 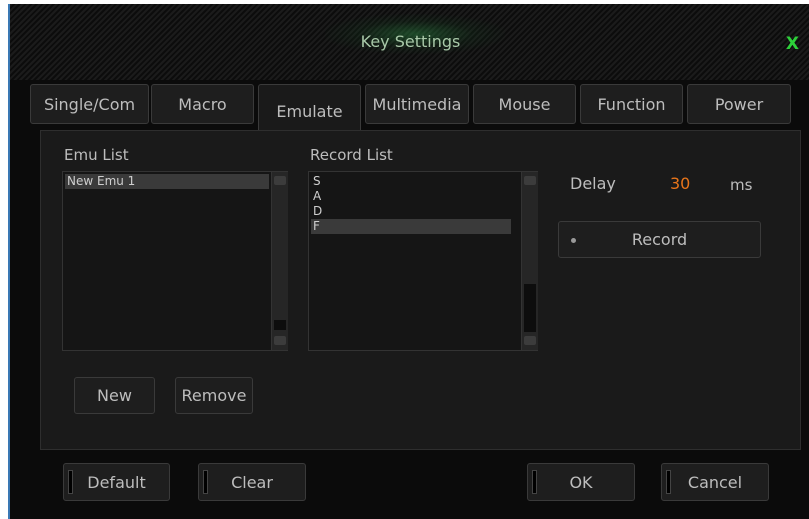 What do you see at coordinates (417, 104) in the screenshot?
I see `tab-multimedia: Multimedia` at bounding box center [417, 104].